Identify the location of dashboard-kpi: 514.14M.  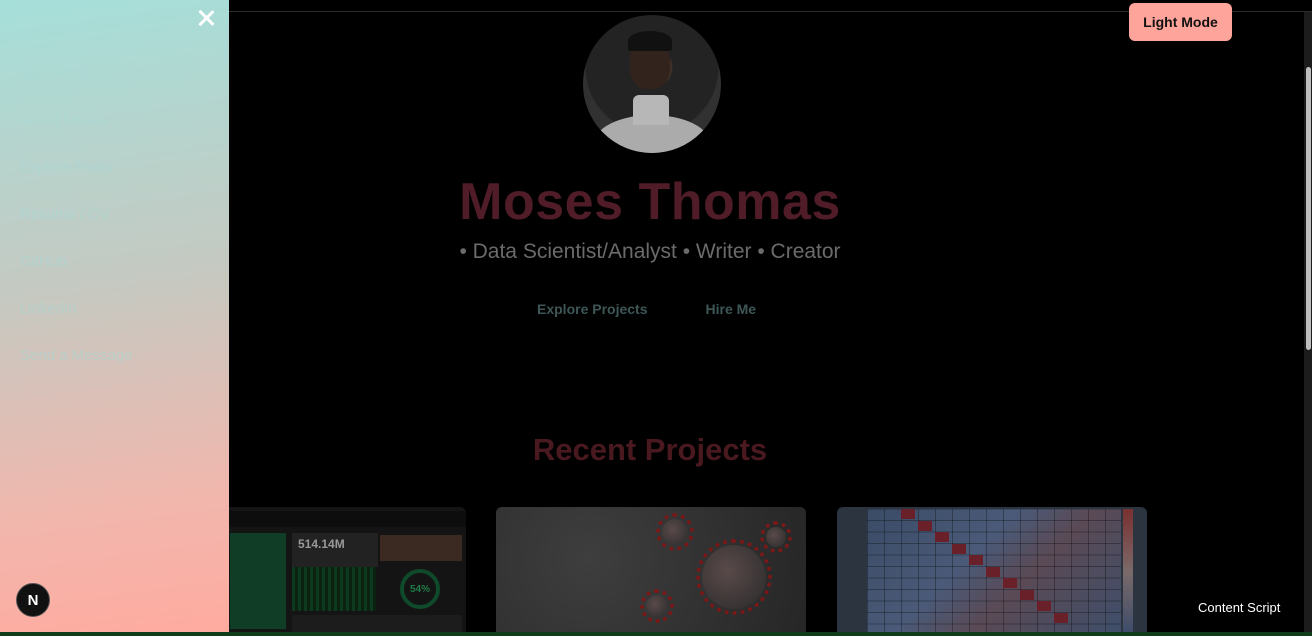
(335, 550).